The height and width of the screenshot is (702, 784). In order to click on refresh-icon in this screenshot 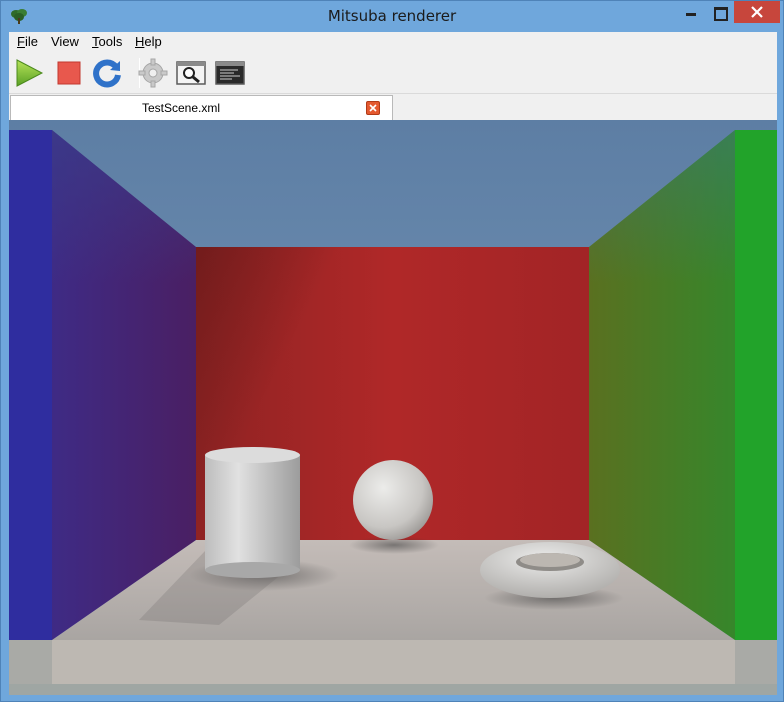, I will do `click(107, 73)`.